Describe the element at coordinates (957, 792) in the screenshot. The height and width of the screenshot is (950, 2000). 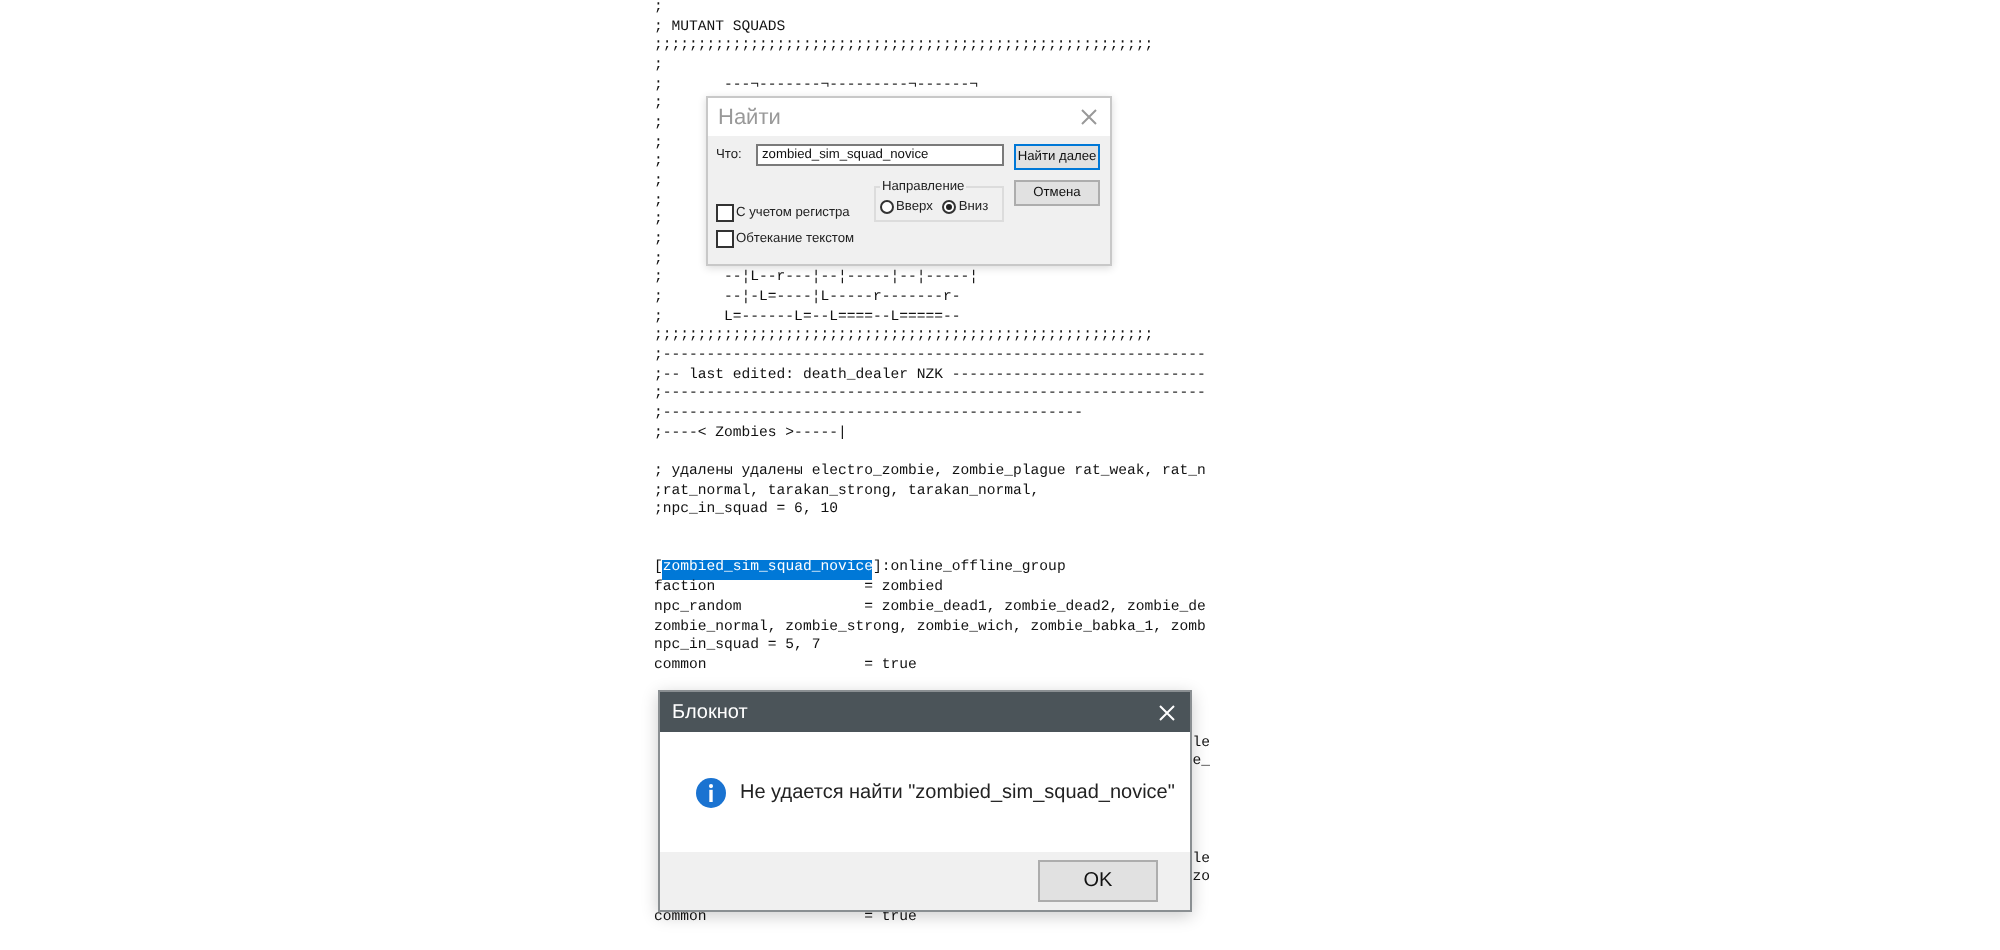
I see `message-text: Не удается найти "zombied_sim_squad_novice"` at that location.